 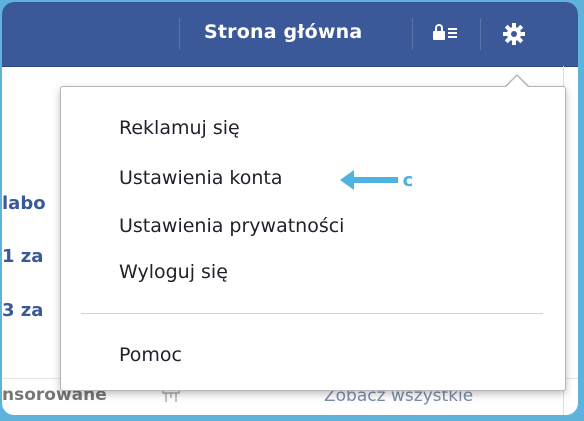 I want to click on menu-item-privacy-settings: Ustawienia prywatności, so click(x=231, y=226).